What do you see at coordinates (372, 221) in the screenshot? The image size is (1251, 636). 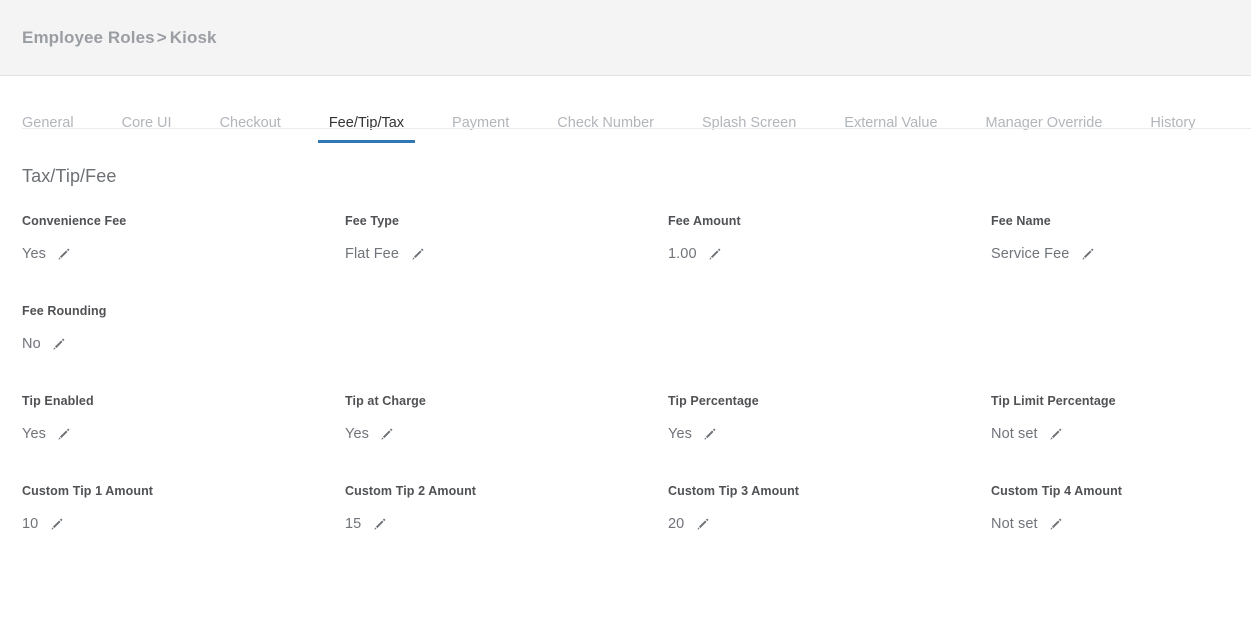 I see `field-label: Fee Type` at bounding box center [372, 221].